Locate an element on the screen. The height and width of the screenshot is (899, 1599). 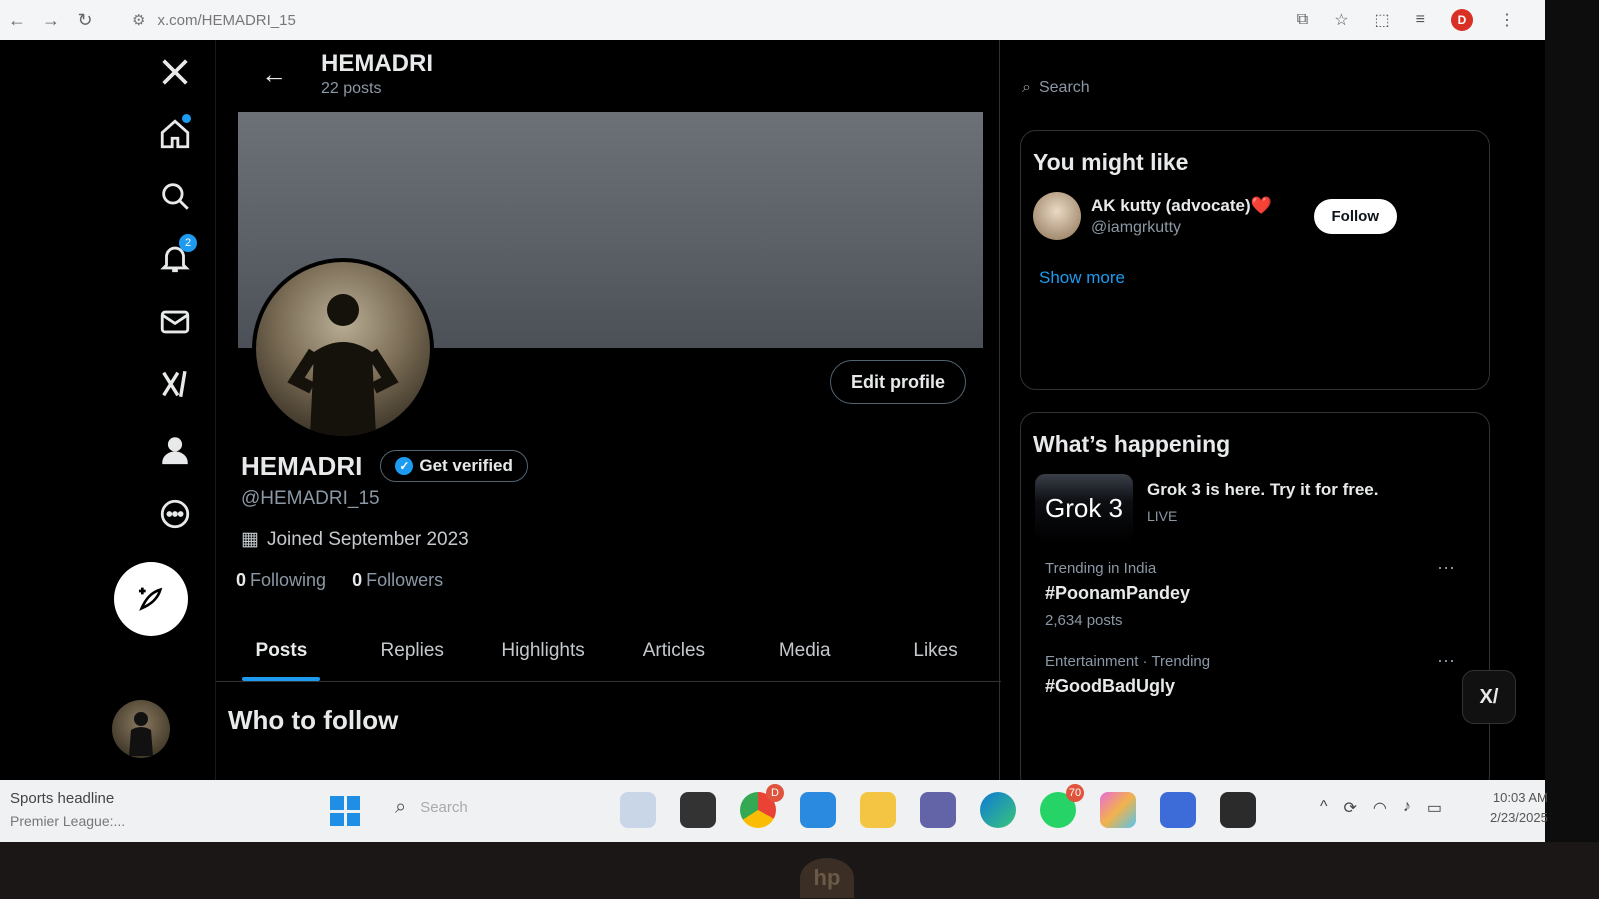
notification-badge: 2 is located at coordinates (188, 243).